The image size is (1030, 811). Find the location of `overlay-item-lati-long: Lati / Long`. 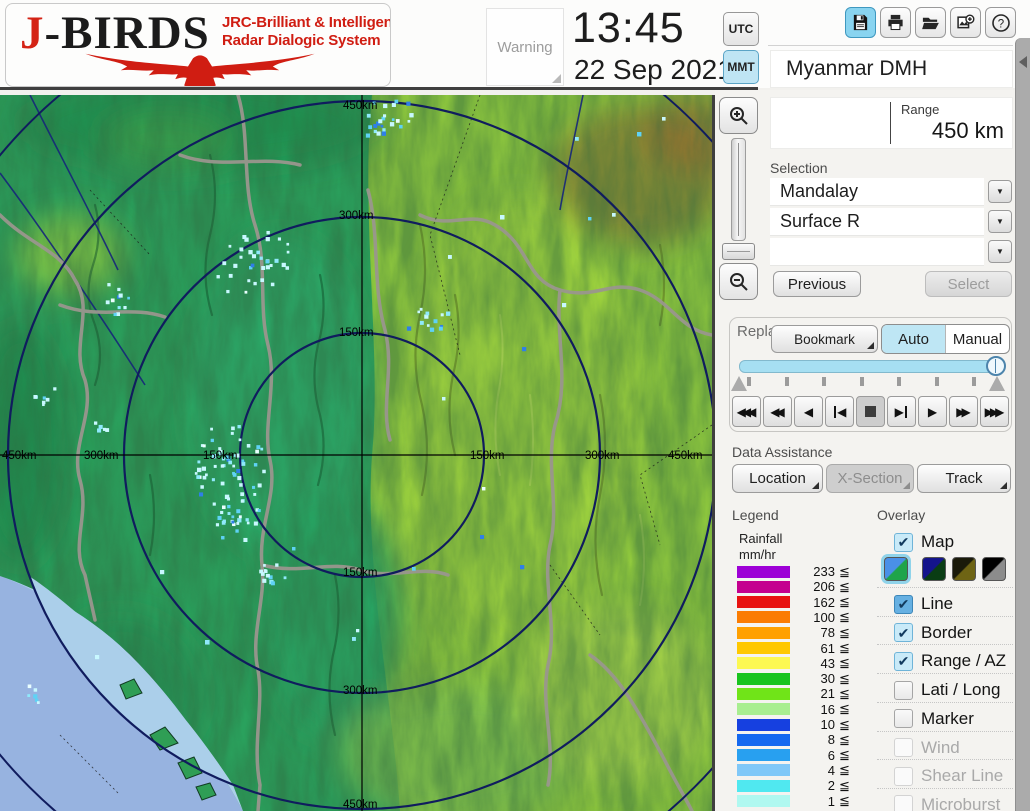

overlay-item-lati-long: Lati / Long is located at coordinates (945, 687).